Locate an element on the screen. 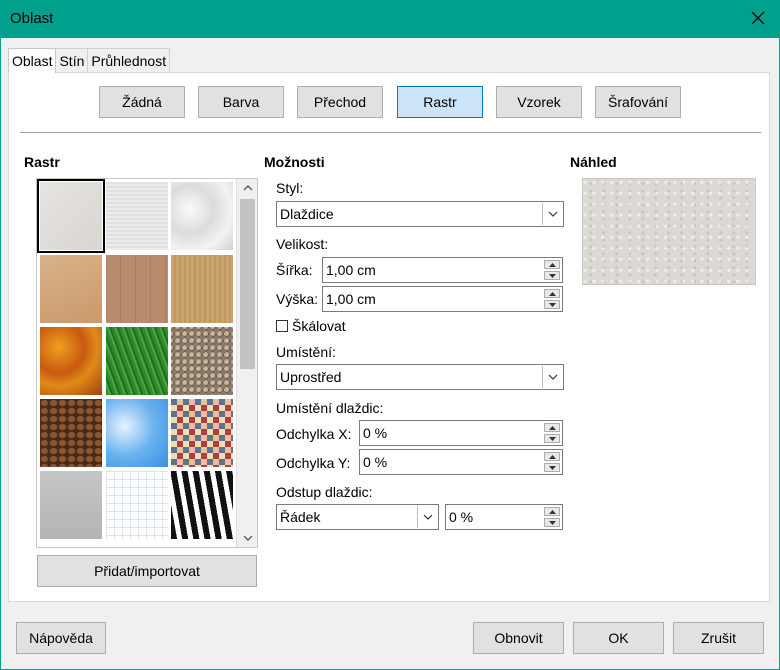 Image resolution: width=780 pixels, height=670 pixels. add-import-label: Přidat/importovat is located at coordinates (147, 571).